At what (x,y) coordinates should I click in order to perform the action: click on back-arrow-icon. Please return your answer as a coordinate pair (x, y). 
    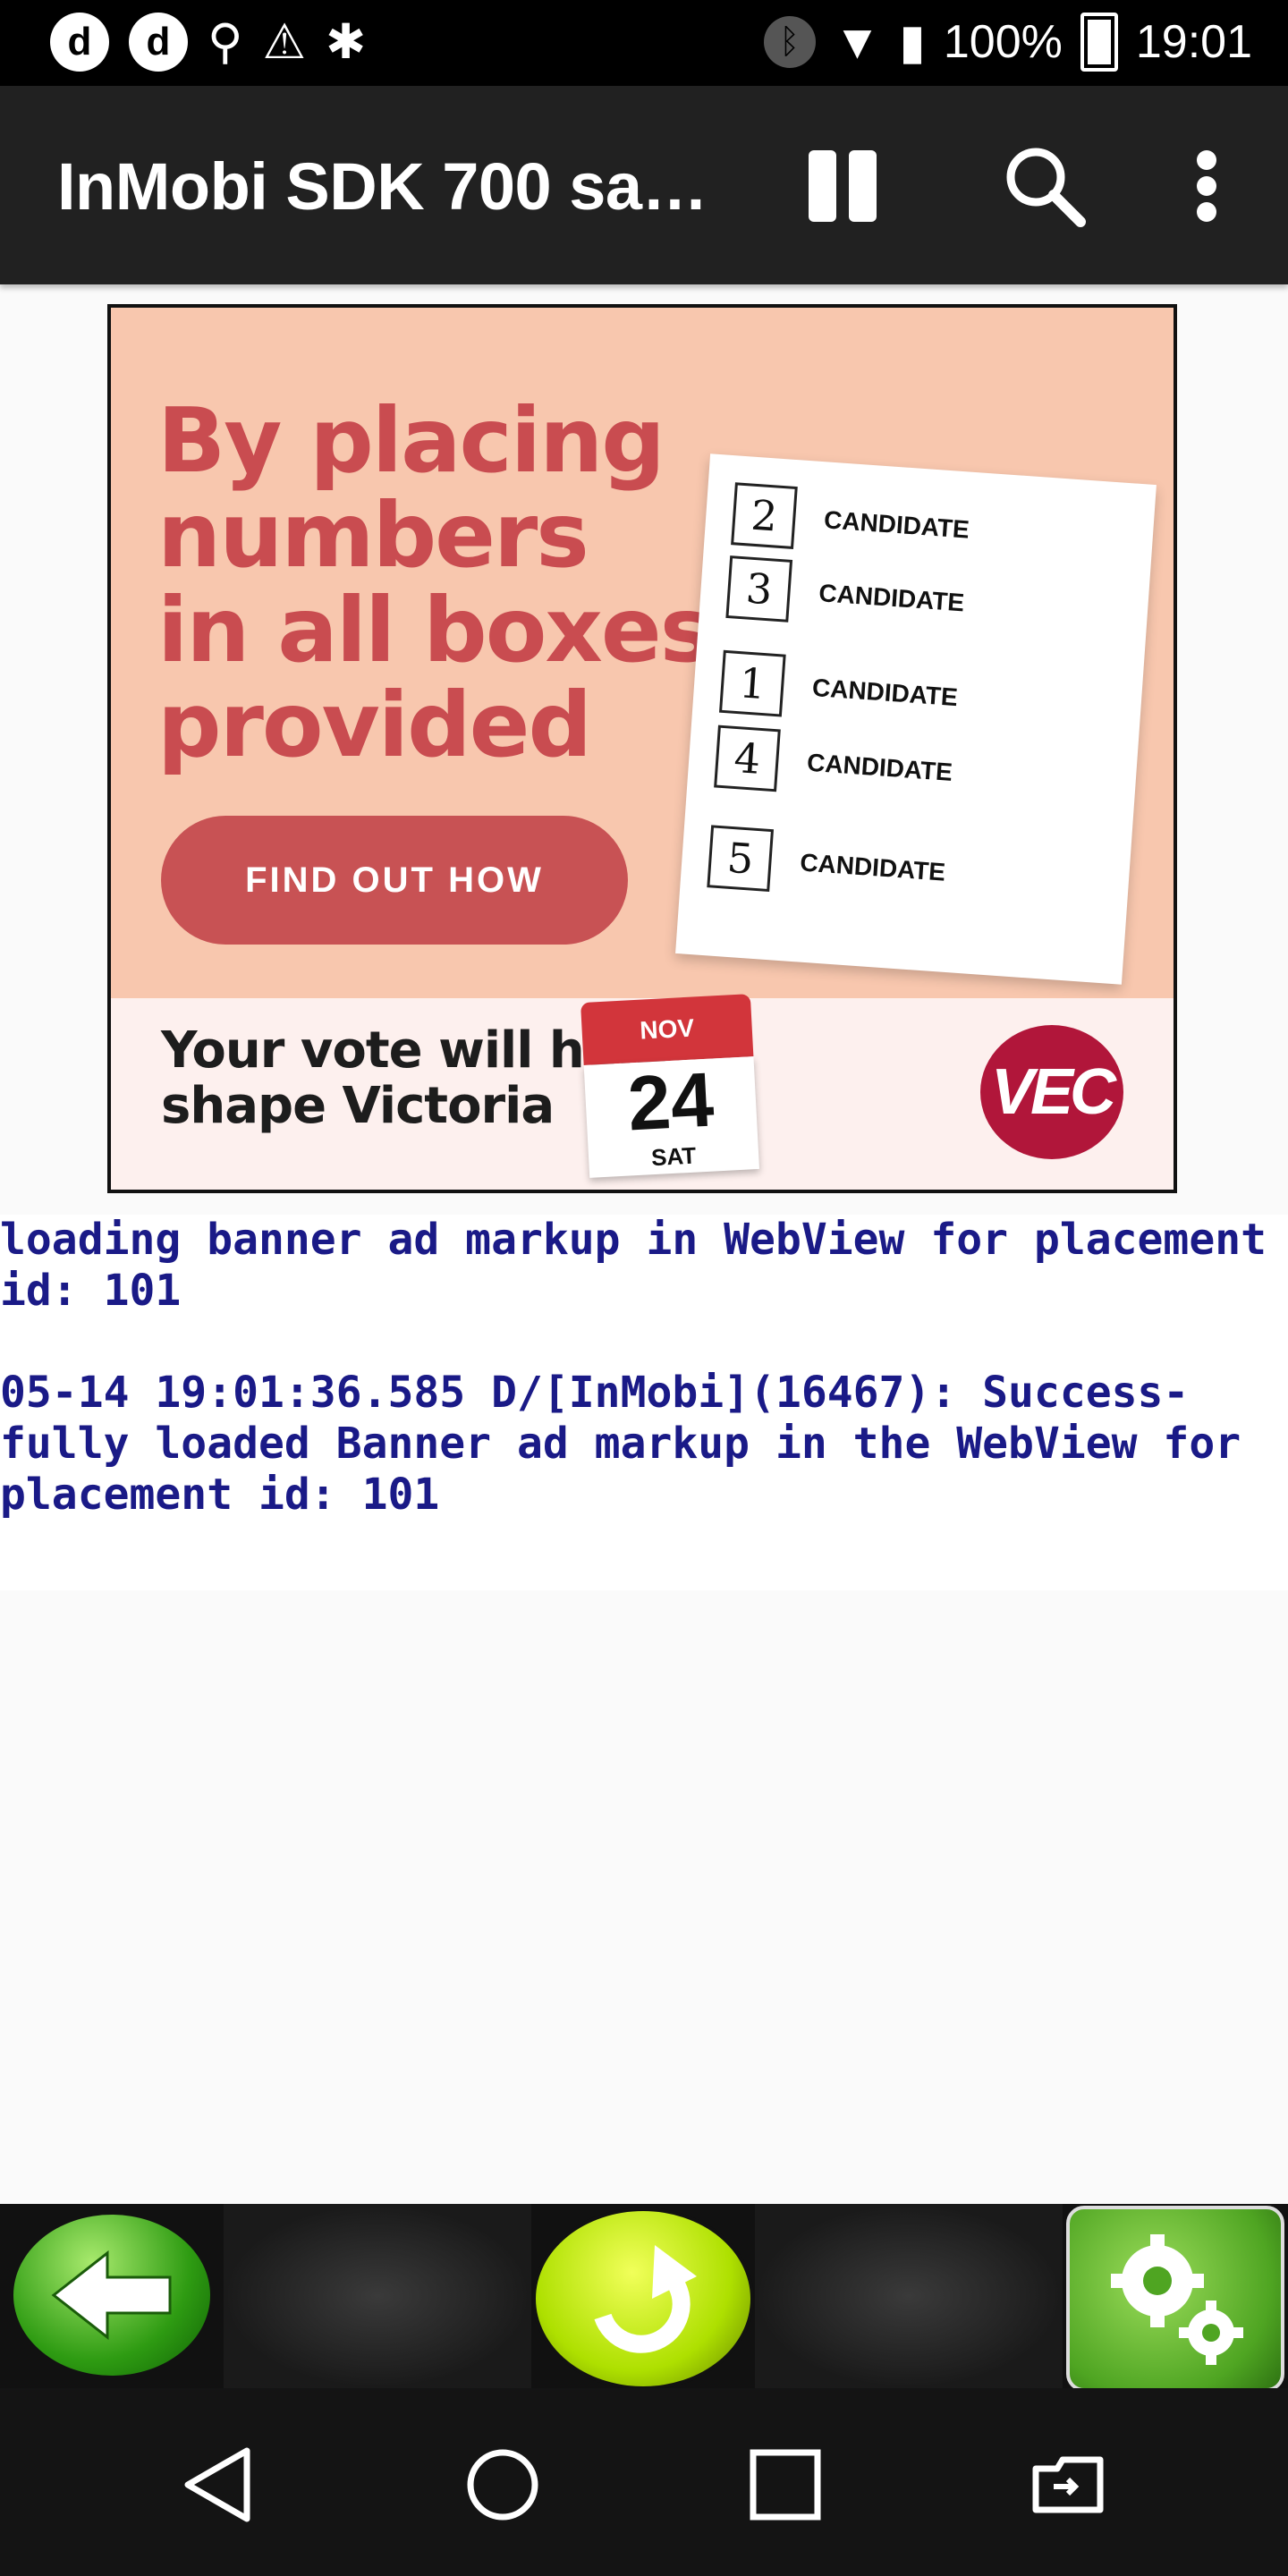
    Looking at the image, I should click on (111, 2295).